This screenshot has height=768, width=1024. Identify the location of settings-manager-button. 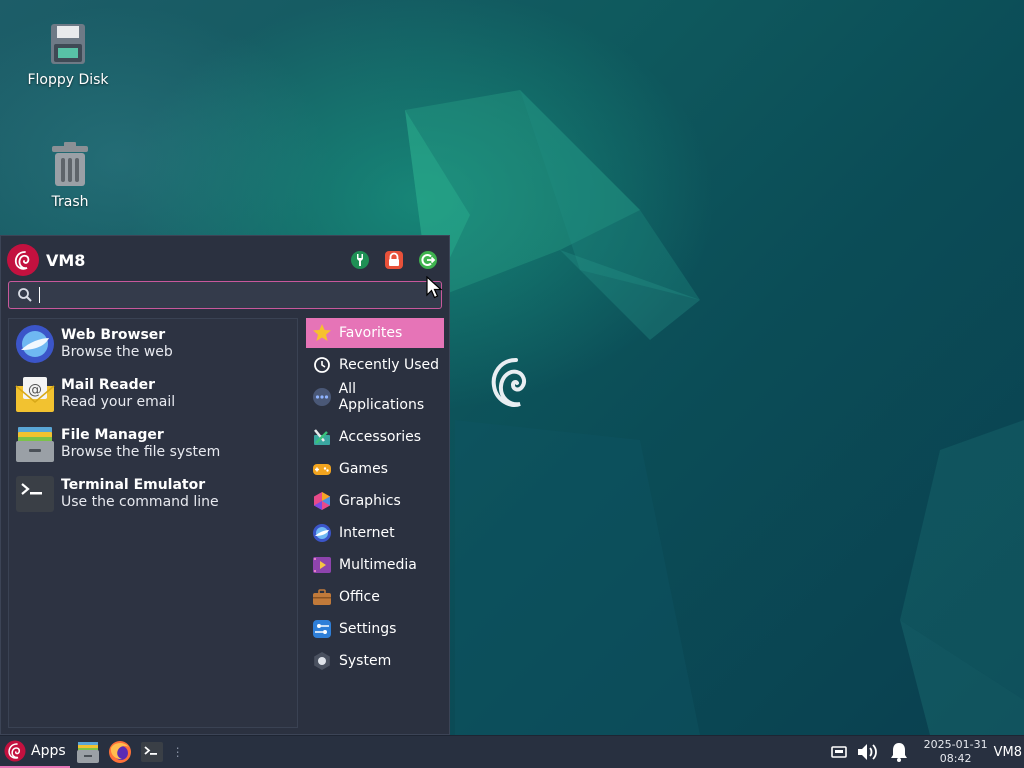
(360, 260).